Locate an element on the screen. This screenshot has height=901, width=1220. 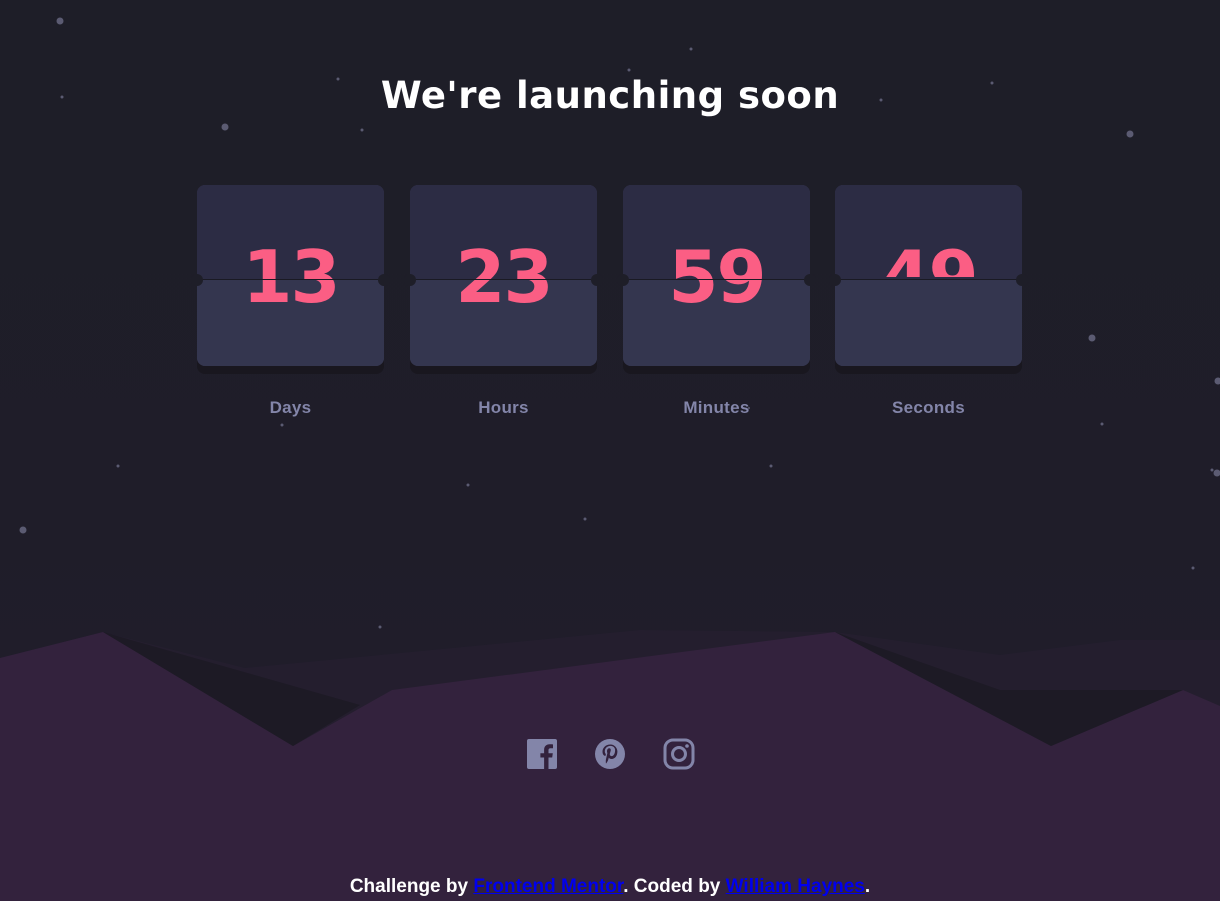
flip-card-days: 13 is located at coordinates (290, 275).